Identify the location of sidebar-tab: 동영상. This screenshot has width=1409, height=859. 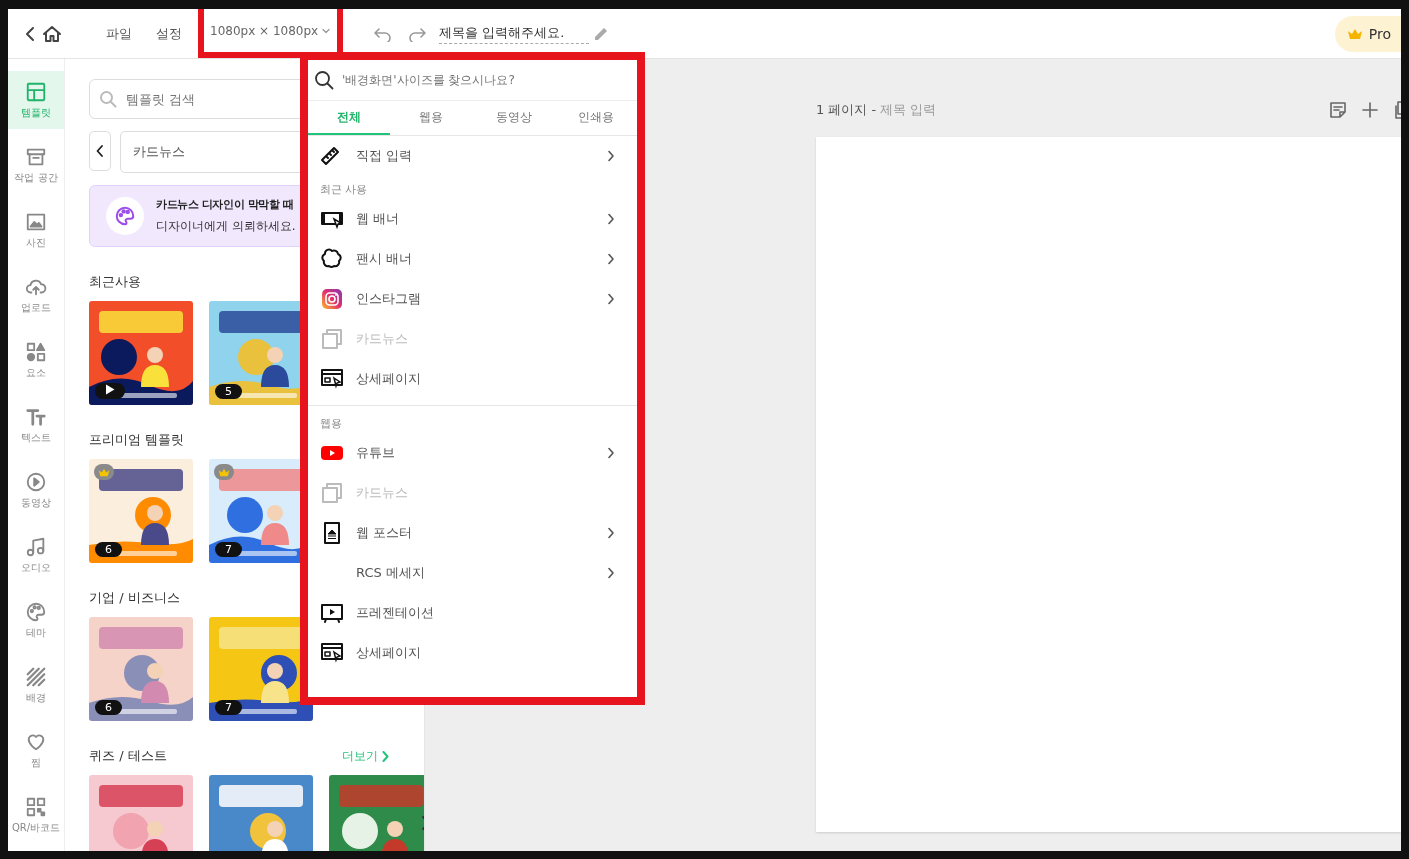
(36, 490).